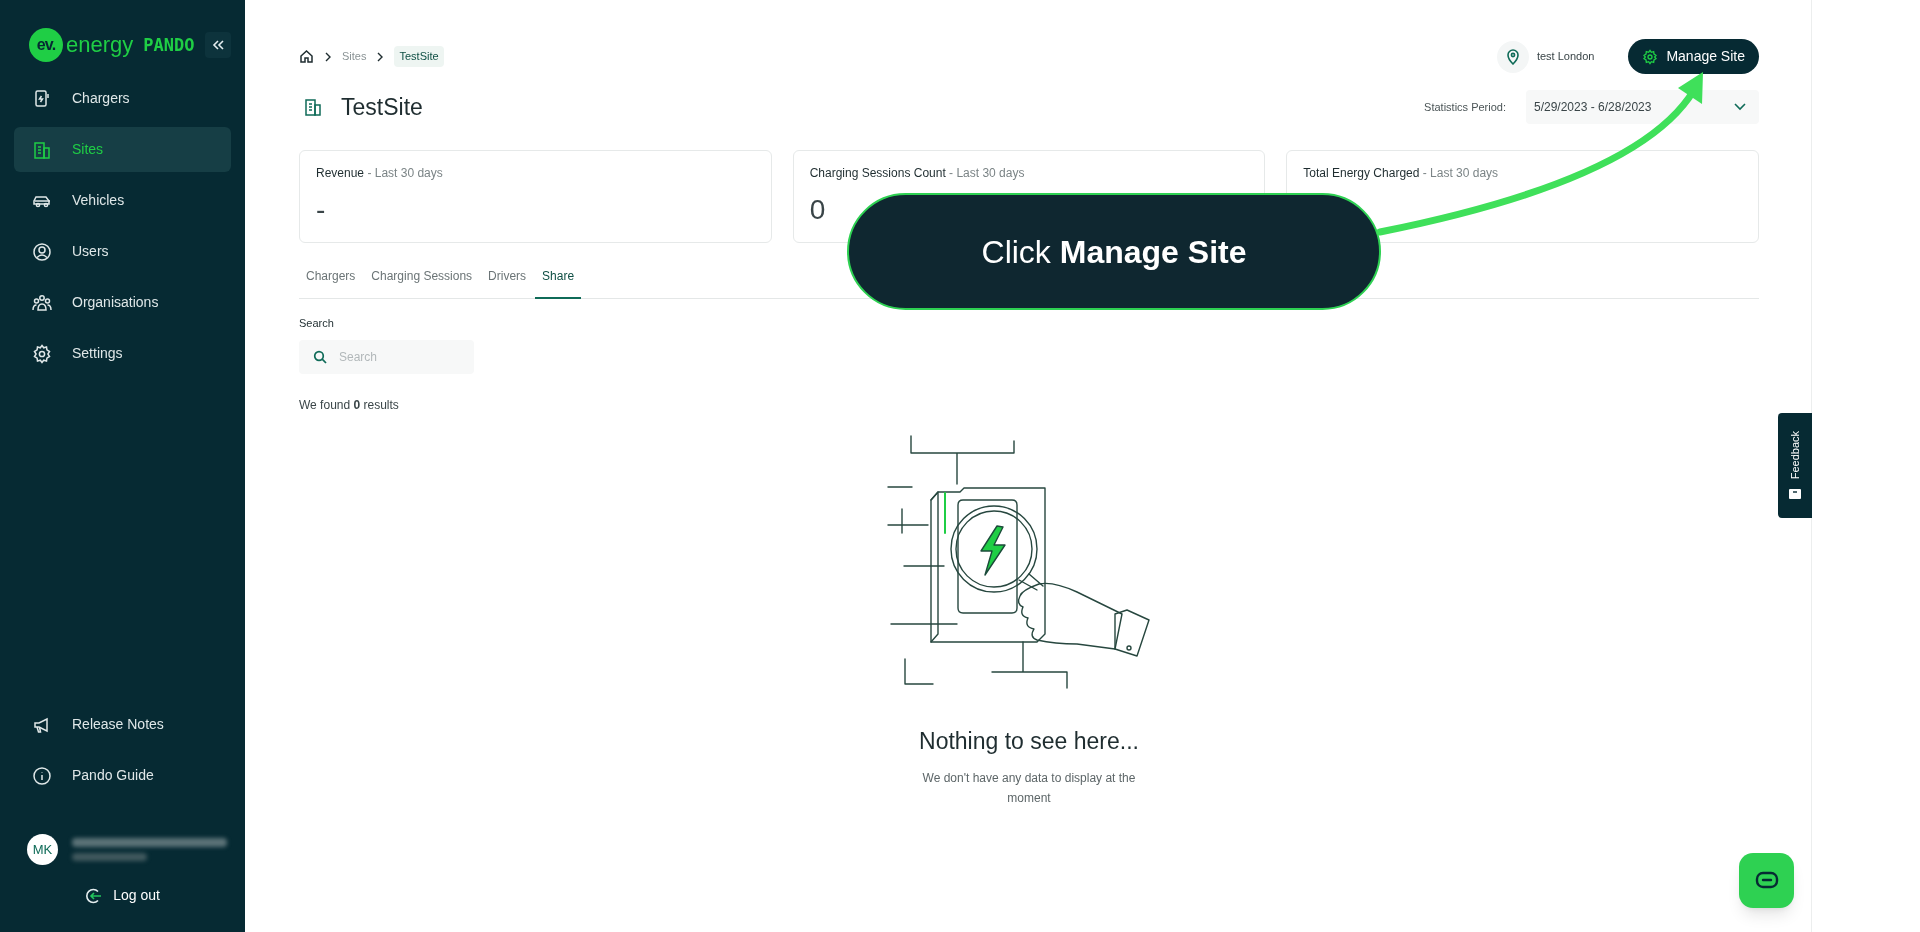 This screenshot has height=932, width=1920. What do you see at coordinates (42, 775) in the screenshot?
I see `info-icon` at bounding box center [42, 775].